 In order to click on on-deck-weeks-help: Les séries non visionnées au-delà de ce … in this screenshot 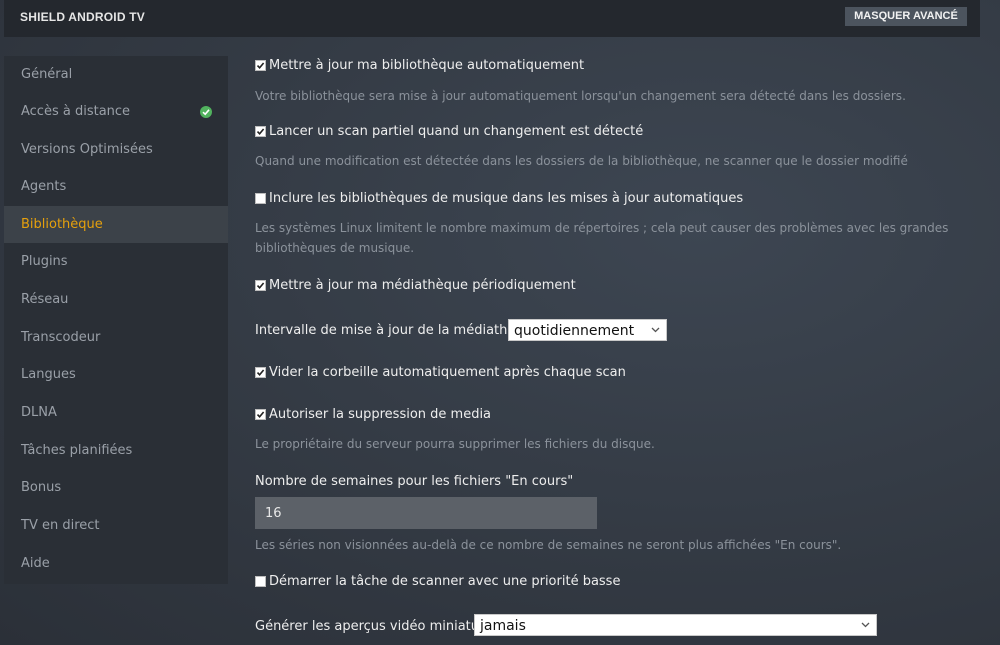, I will do `click(548, 545)`.